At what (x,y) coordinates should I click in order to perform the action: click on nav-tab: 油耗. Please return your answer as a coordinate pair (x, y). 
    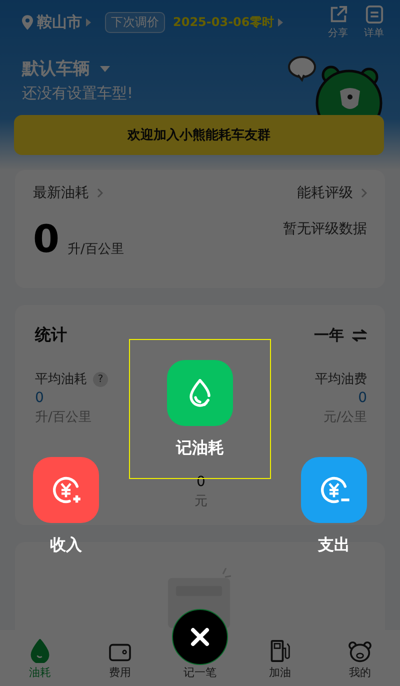
    Looking at the image, I should click on (40, 659).